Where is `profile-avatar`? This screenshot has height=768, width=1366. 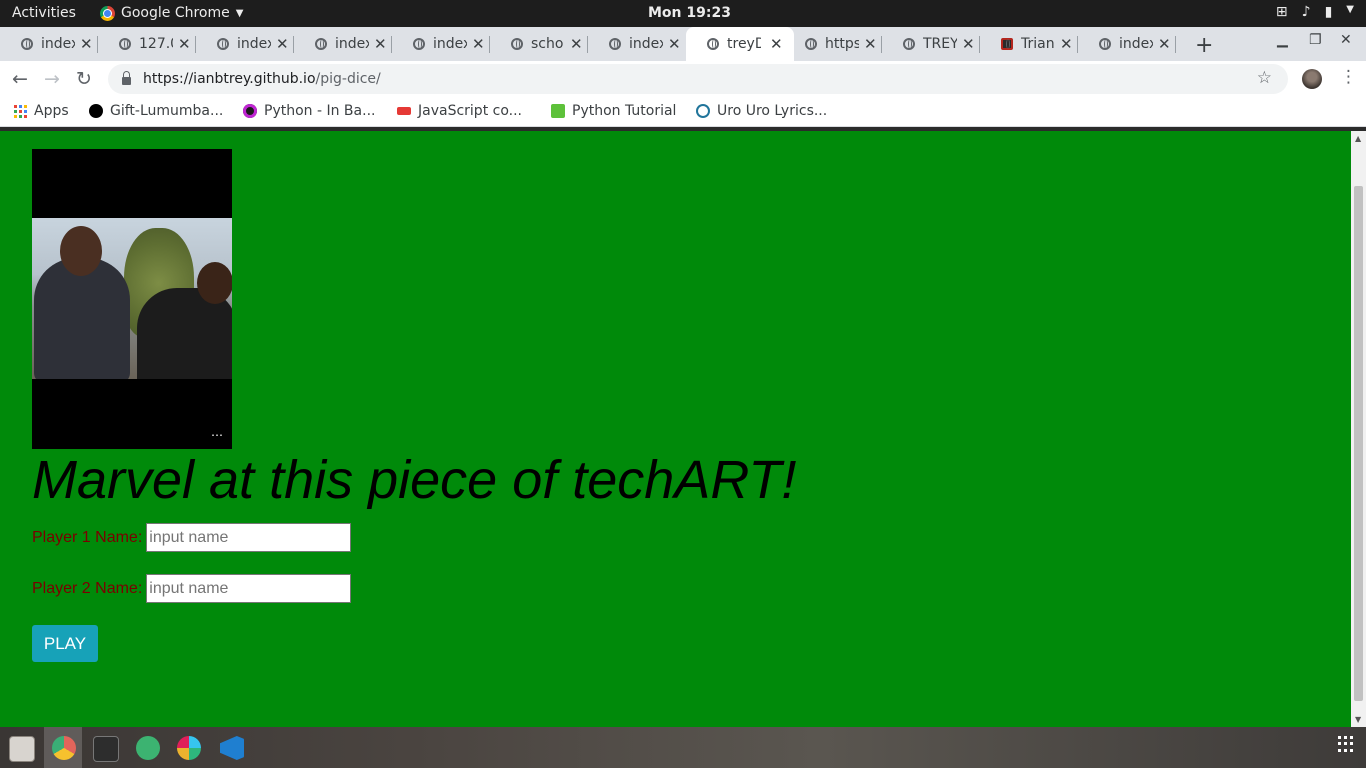 profile-avatar is located at coordinates (1312, 79).